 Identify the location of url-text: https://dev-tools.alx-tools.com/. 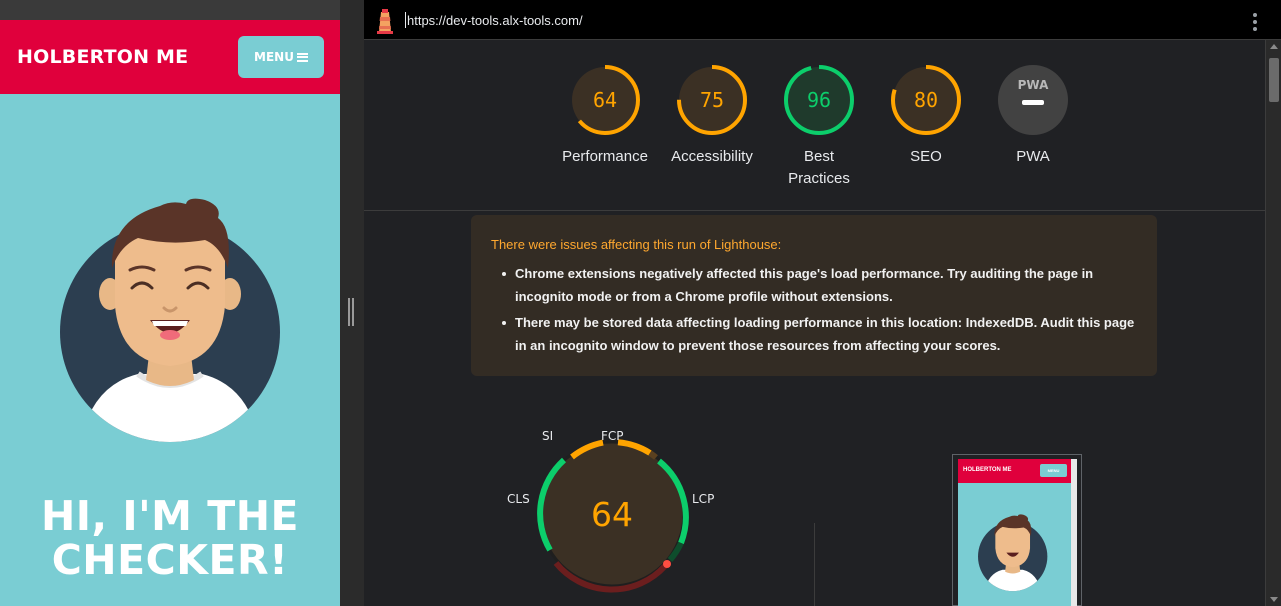
(494, 20).